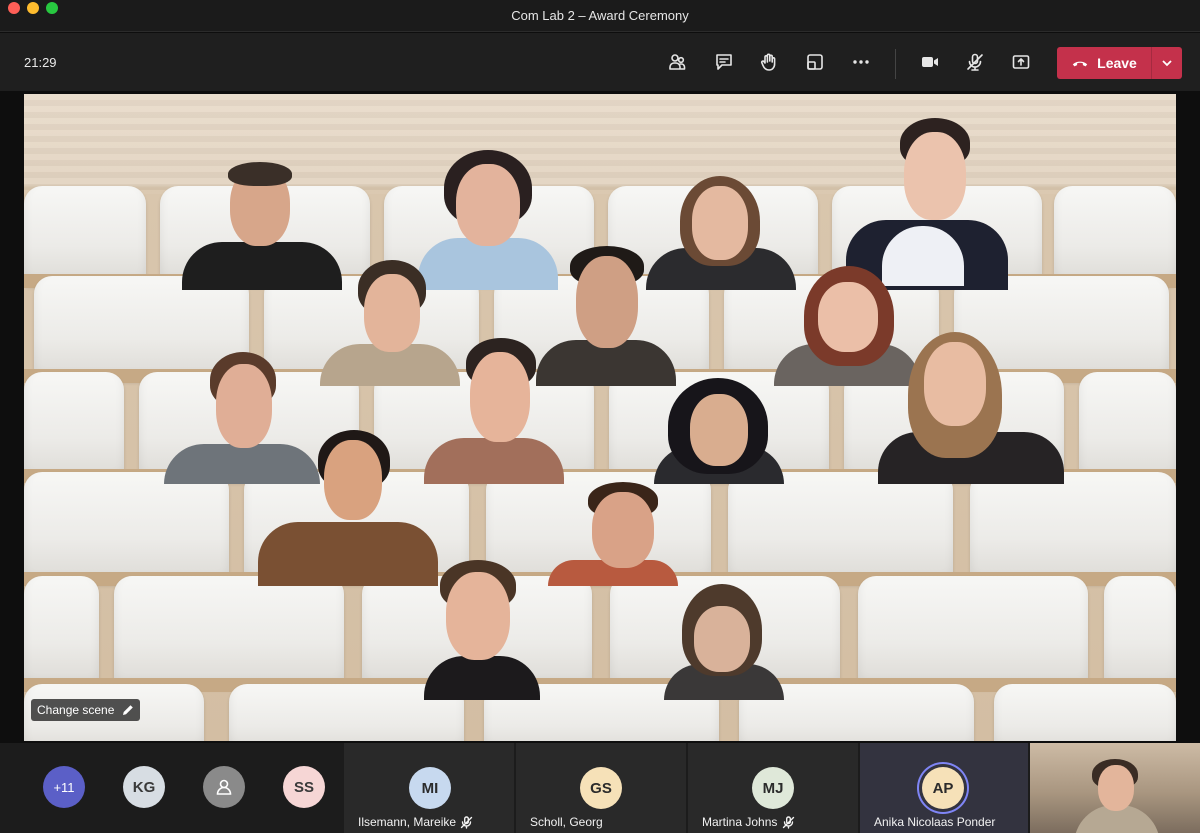 The image size is (1200, 833). What do you see at coordinates (64, 787) in the screenshot?
I see `overflow-participants-button: +11` at bounding box center [64, 787].